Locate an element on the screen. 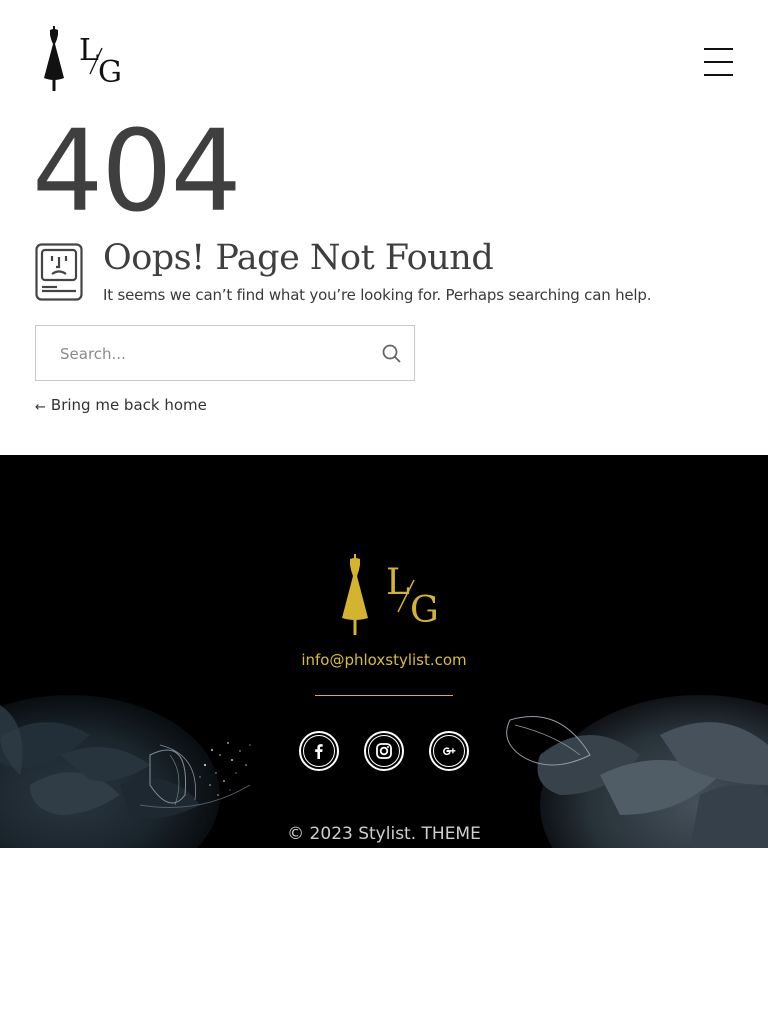 Image resolution: width=768 pixels, height=1024 pixels. copyright-text: © 2023 Stylist. THEME is located at coordinates (384, 834).